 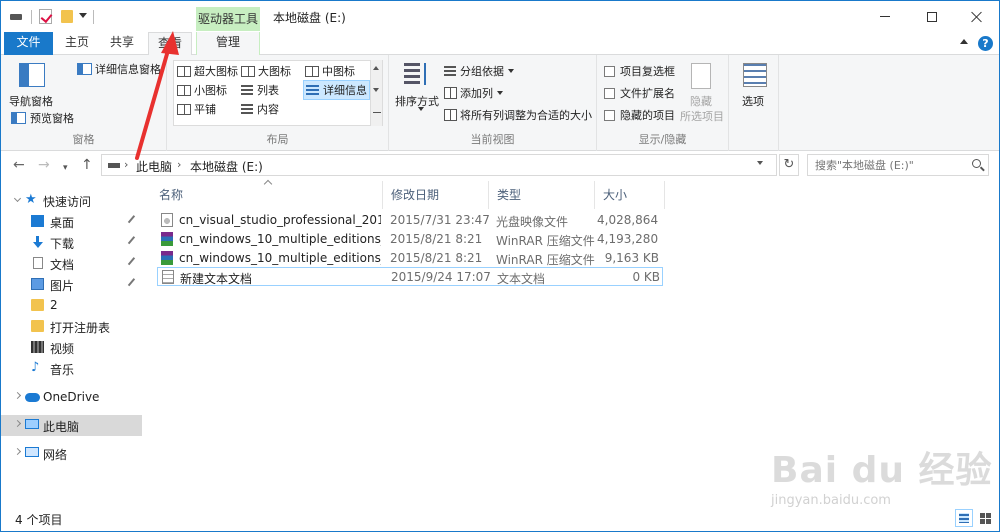 What do you see at coordinates (985, 518) in the screenshot?
I see `large-icons-view-icon` at bounding box center [985, 518].